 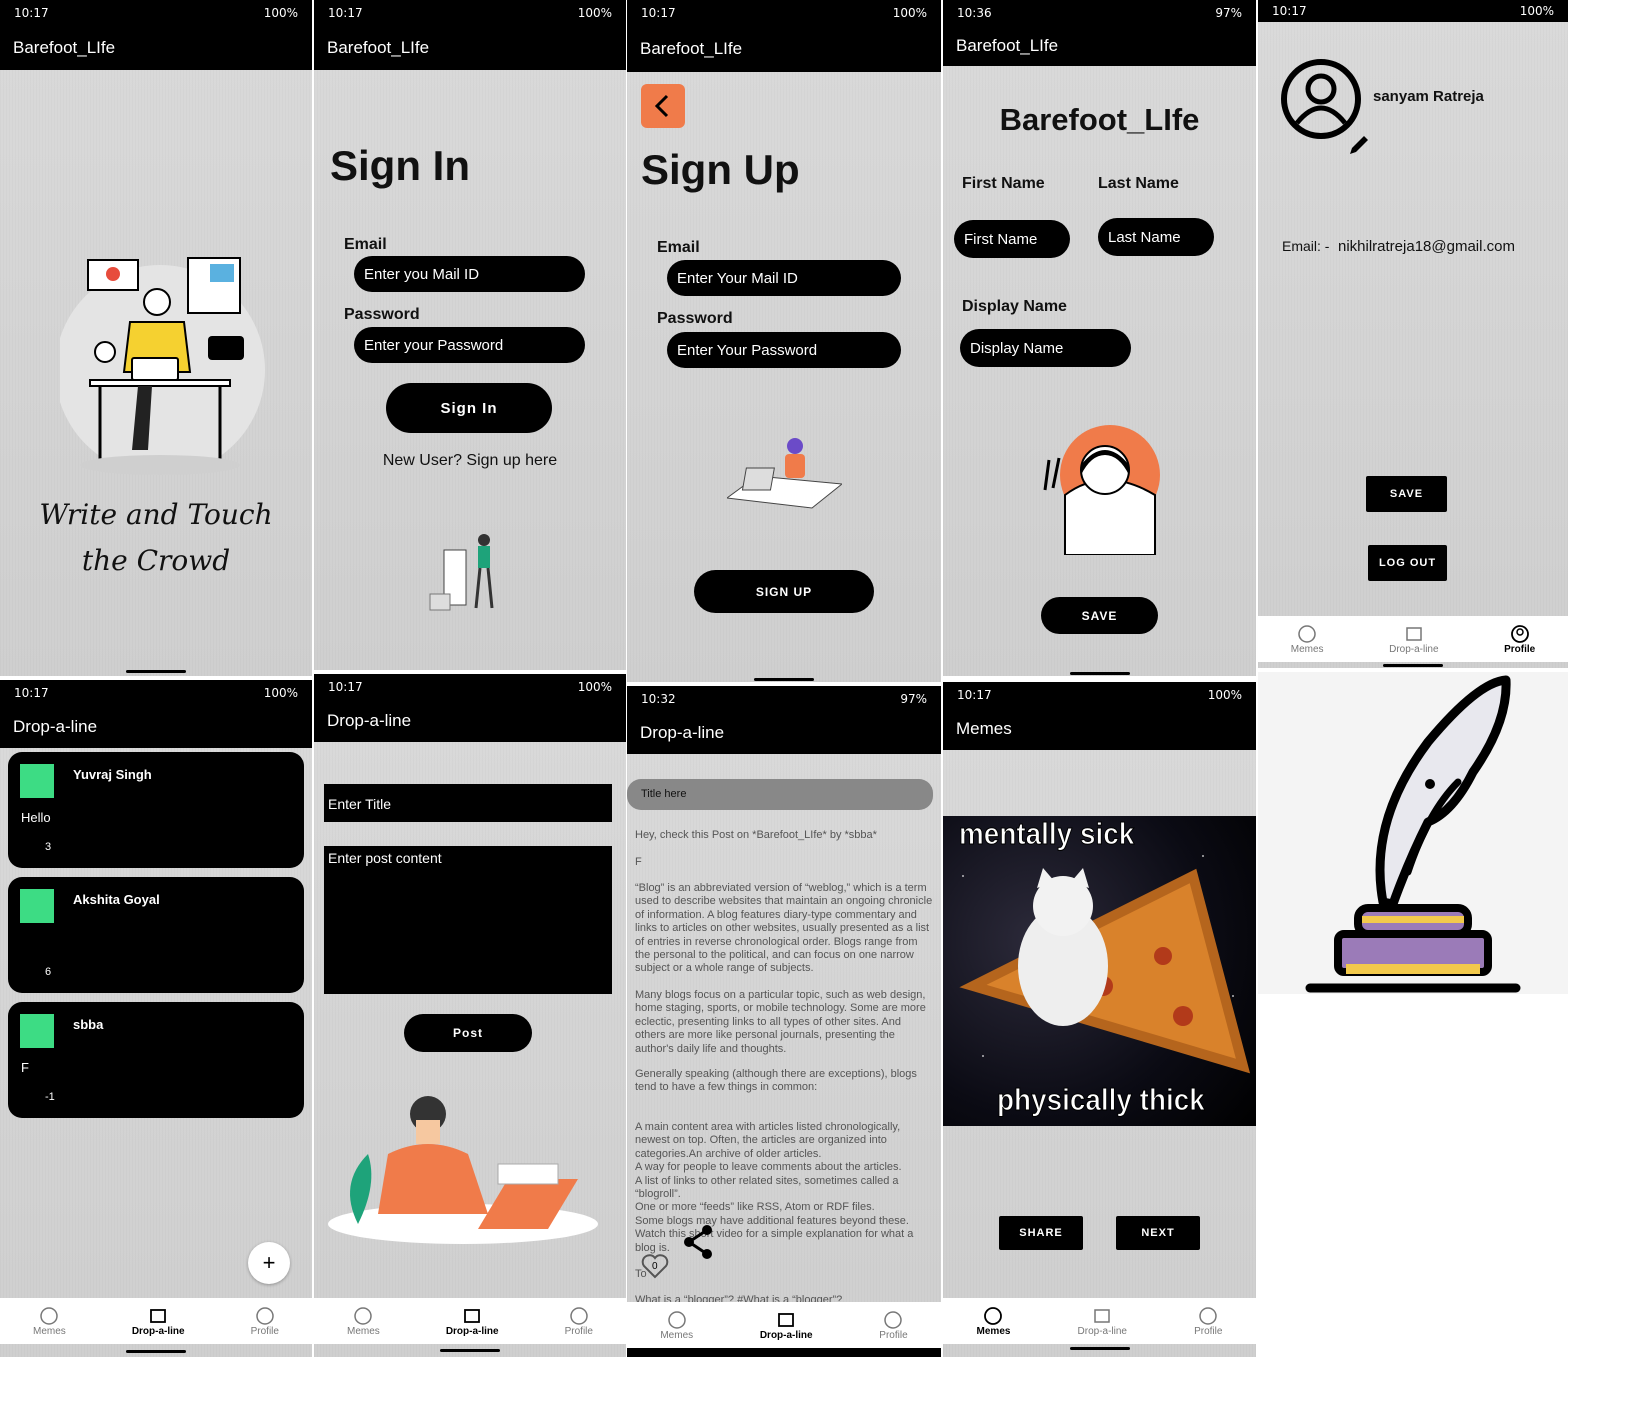 What do you see at coordinates (1012, 239) in the screenshot?
I see `first-name-field: First Name` at bounding box center [1012, 239].